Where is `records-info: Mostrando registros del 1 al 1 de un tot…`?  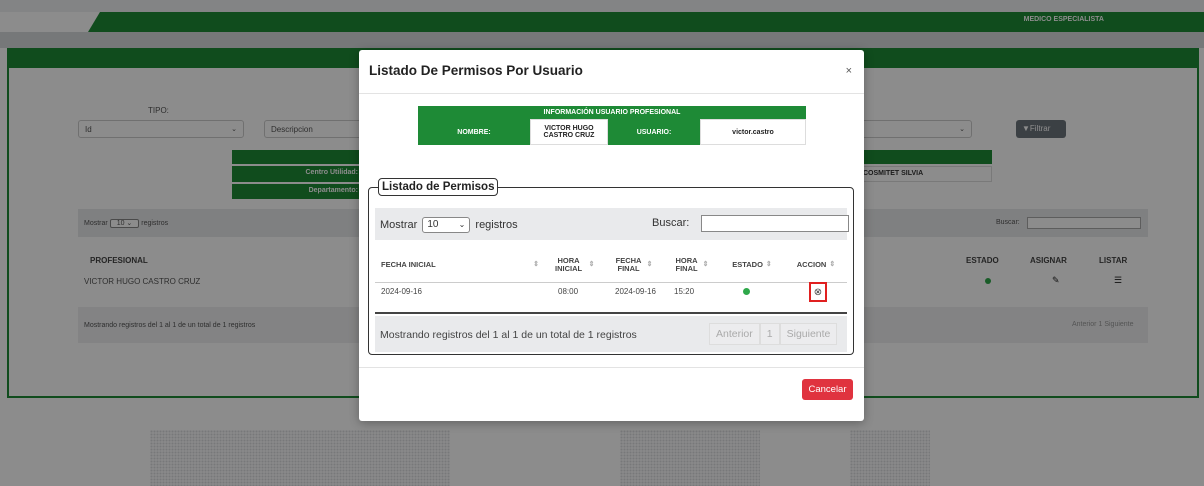
records-info: Mostrando registros del 1 al 1 de un tot… is located at coordinates (508, 335).